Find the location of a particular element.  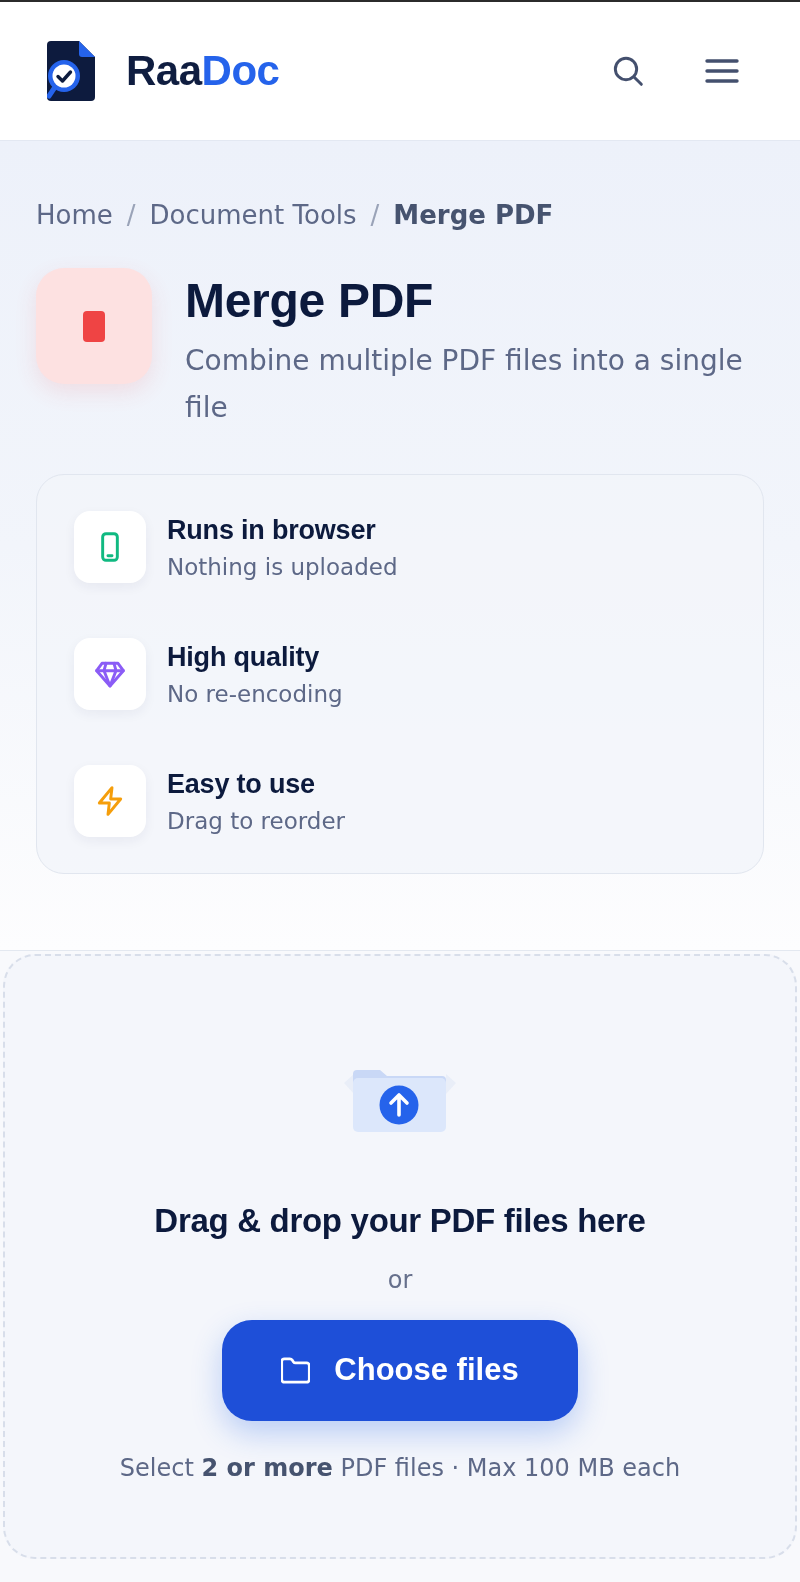

feature-description: Nothing is uploaded is located at coordinates (282, 567).